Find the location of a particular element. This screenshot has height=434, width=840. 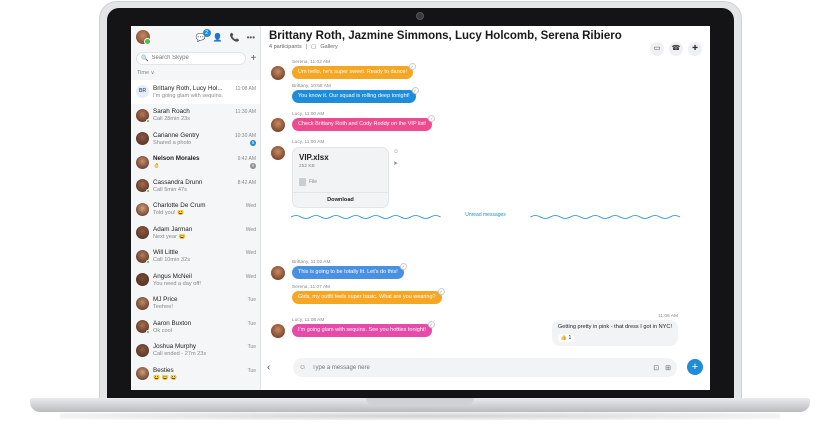

conversation-item: Sarah Roach 11:30 AM Call 28min 23s is located at coordinates (195, 116).